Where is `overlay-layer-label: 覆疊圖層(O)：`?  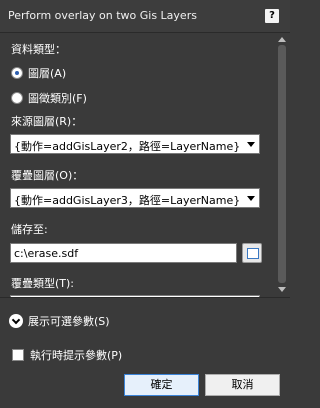
overlay-layer-label: 覆疊圖層(O)： is located at coordinates (47, 175).